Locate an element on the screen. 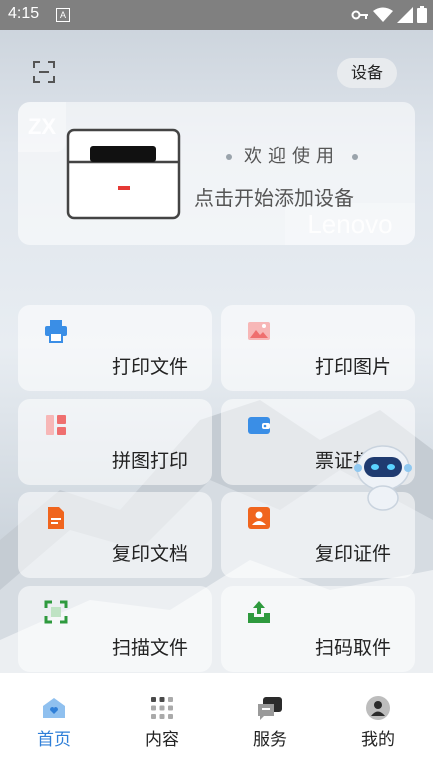 The width and height of the screenshot is (433, 769). tray-upload-icon is located at coordinates (259, 612).